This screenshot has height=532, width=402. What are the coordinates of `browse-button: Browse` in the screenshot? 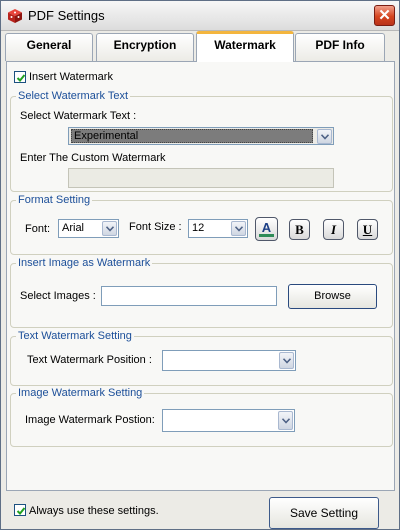 It's located at (332, 296).